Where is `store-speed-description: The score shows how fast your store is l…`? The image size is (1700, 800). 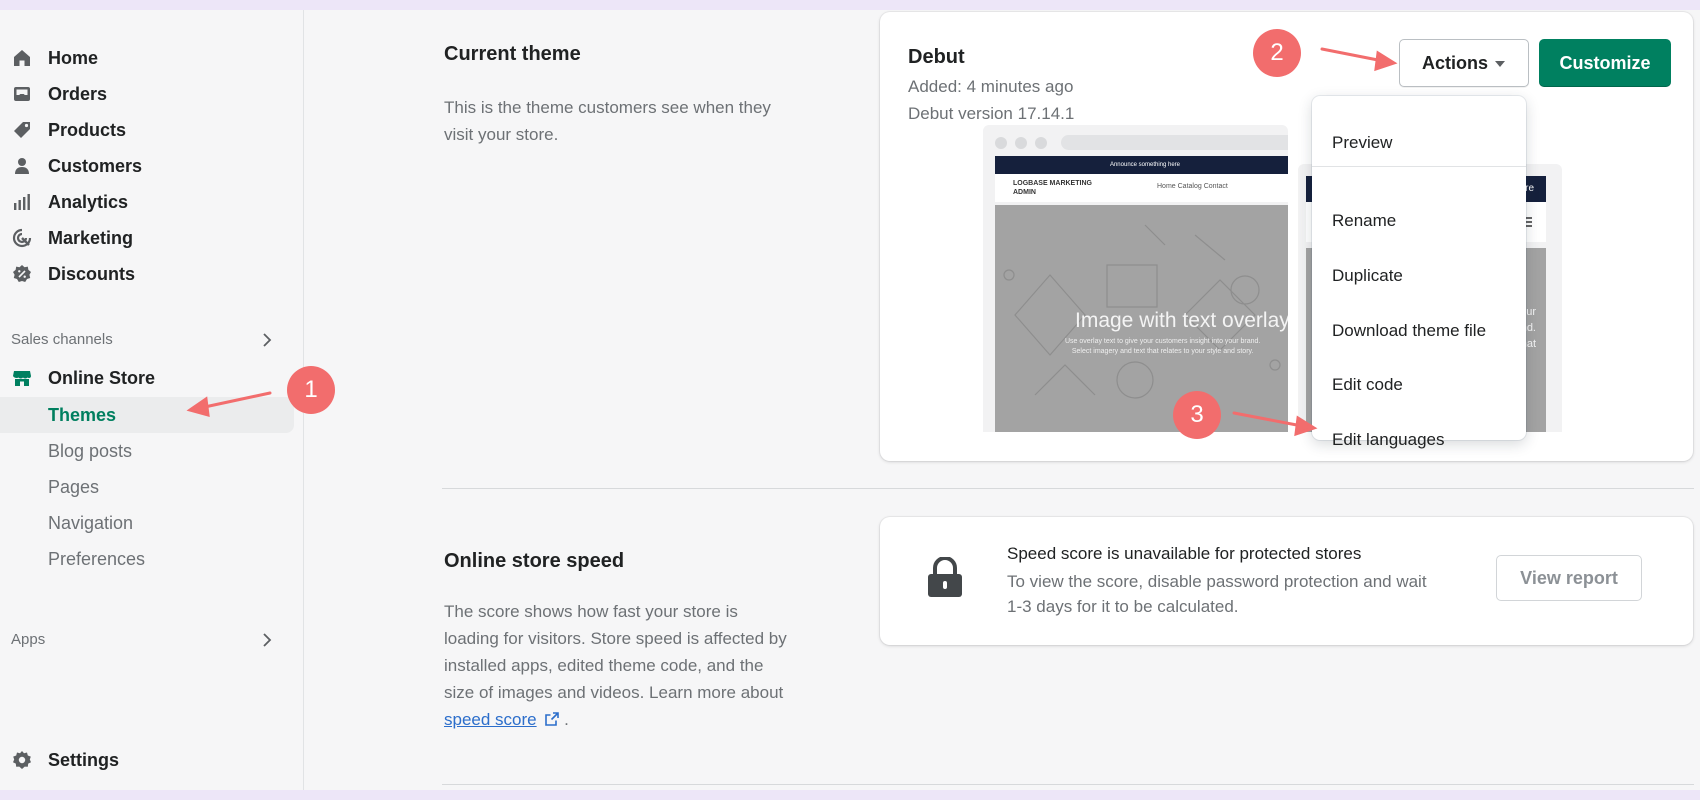 store-speed-description: The score shows how fast your store is l… is located at coordinates (615, 665).